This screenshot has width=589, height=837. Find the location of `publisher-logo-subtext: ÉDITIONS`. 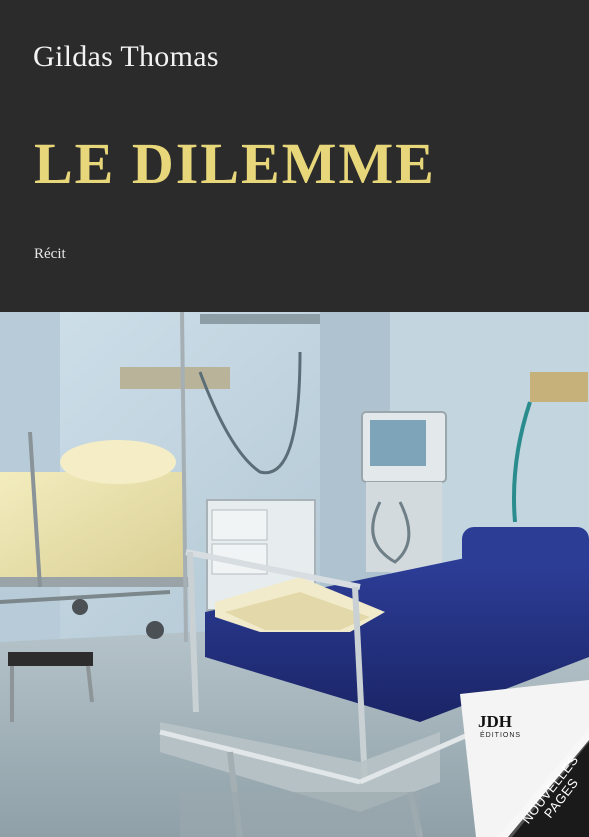

publisher-logo-subtext: ÉDITIONS is located at coordinates (501, 735).